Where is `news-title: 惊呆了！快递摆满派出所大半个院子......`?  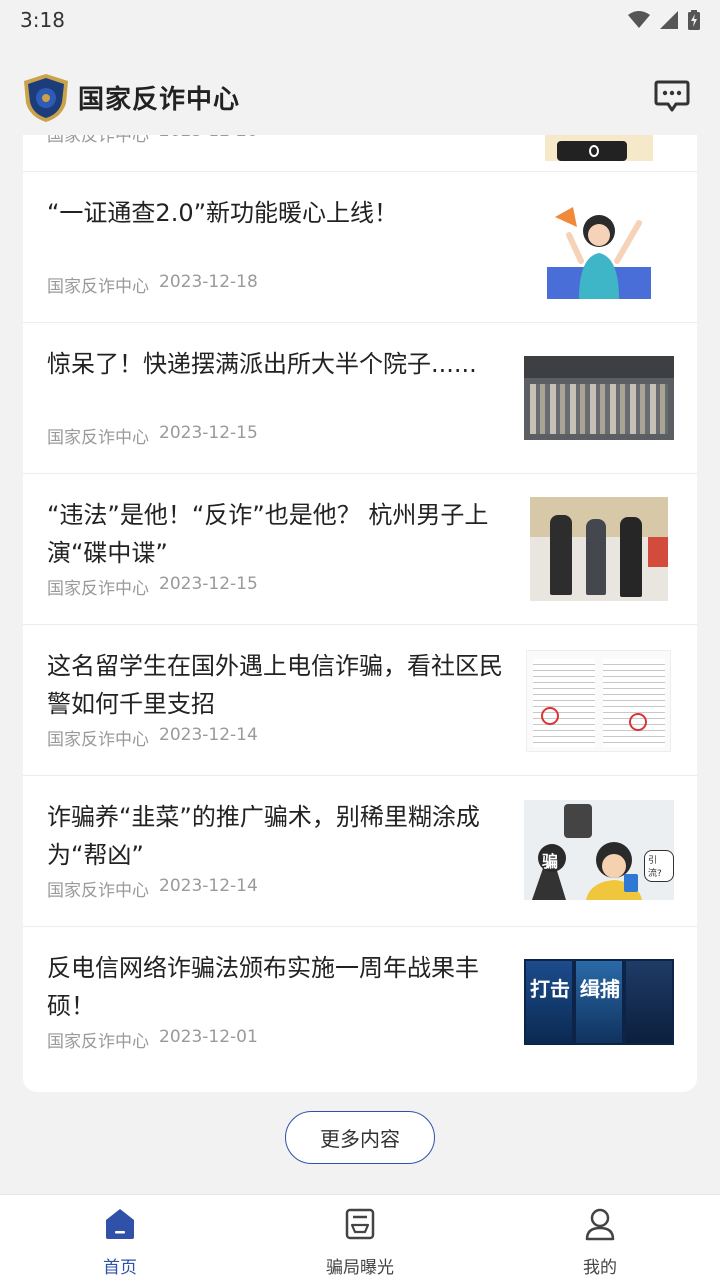
news-title: 惊呆了！快递摆满派出所大半个院子...... is located at coordinates (262, 364).